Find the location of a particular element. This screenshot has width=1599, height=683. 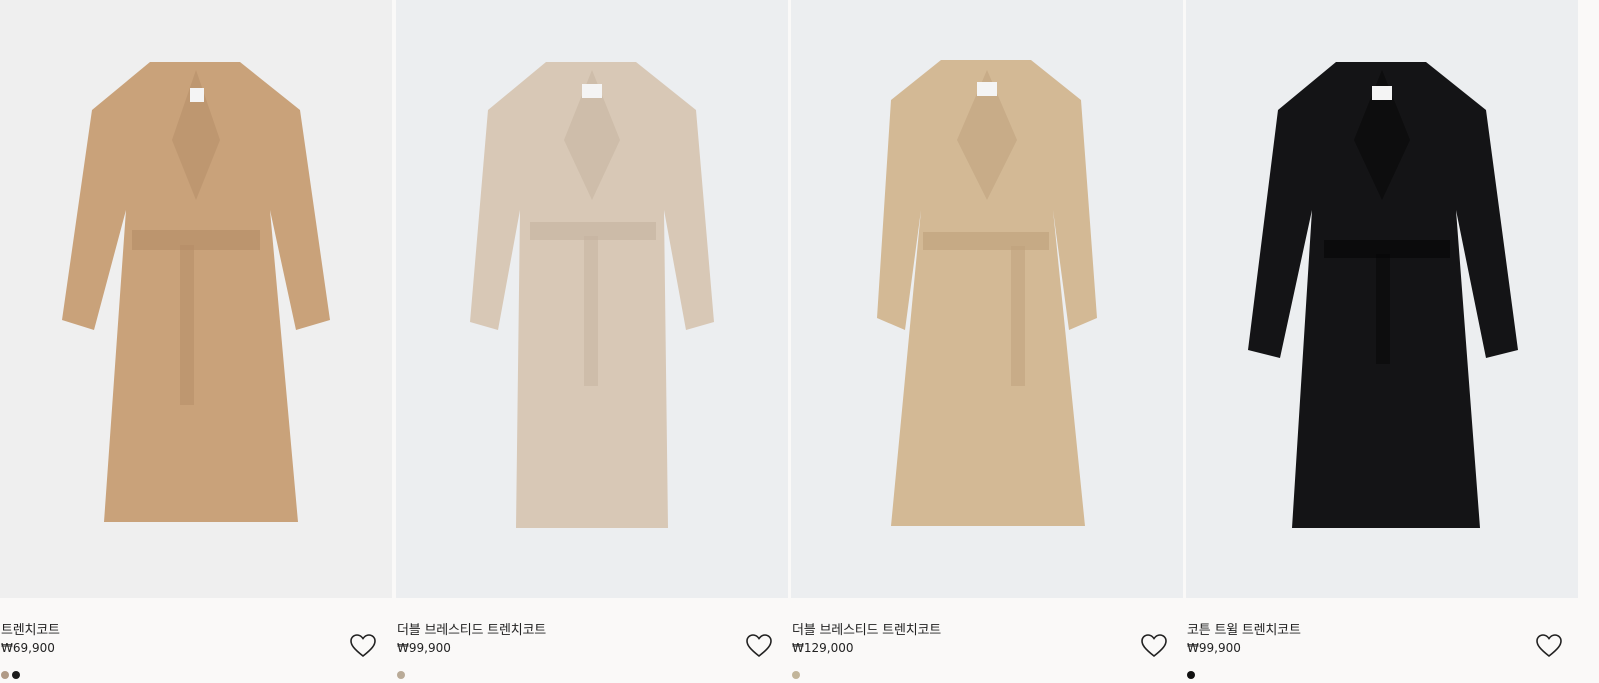

product-price: ₩69,900 is located at coordinates (28, 648).